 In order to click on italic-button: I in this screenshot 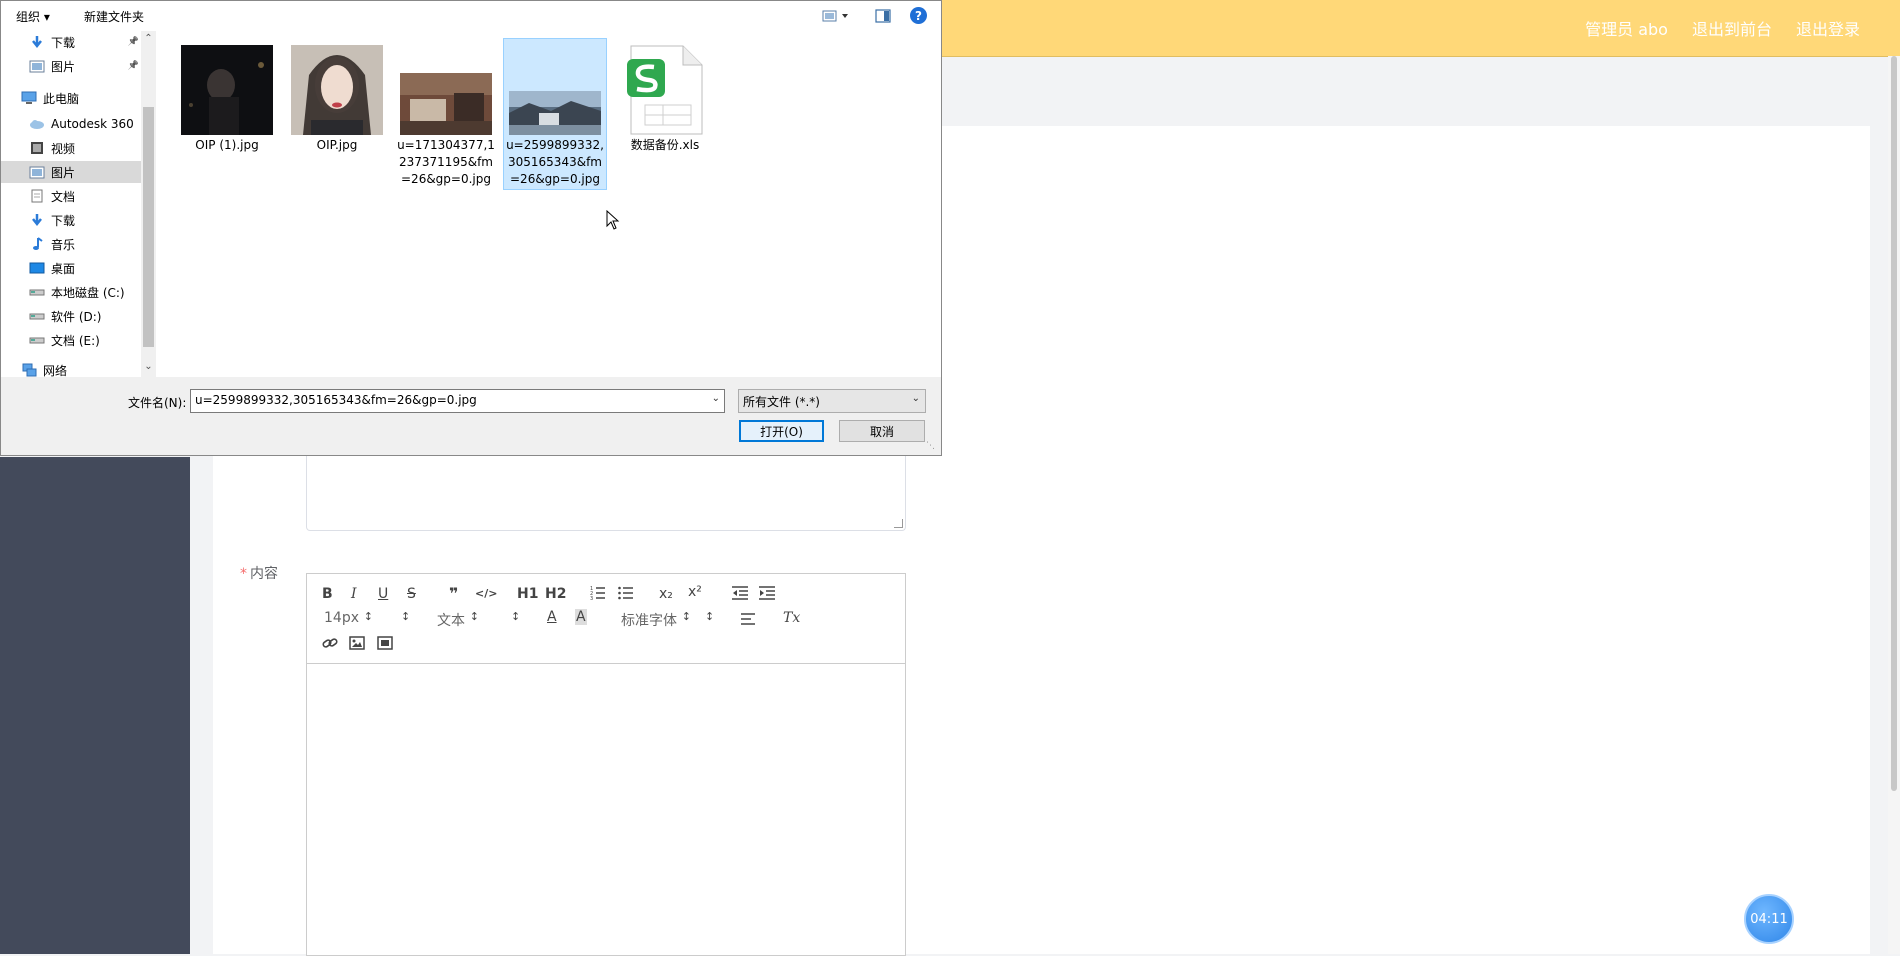, I will do `click(354, 594)`.